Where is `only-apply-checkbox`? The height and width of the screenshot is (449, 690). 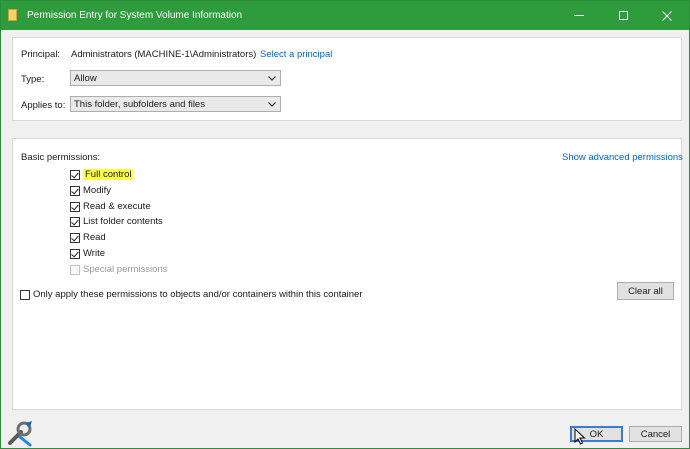
only-apply-checkbox is located at coordinates (25, 294).